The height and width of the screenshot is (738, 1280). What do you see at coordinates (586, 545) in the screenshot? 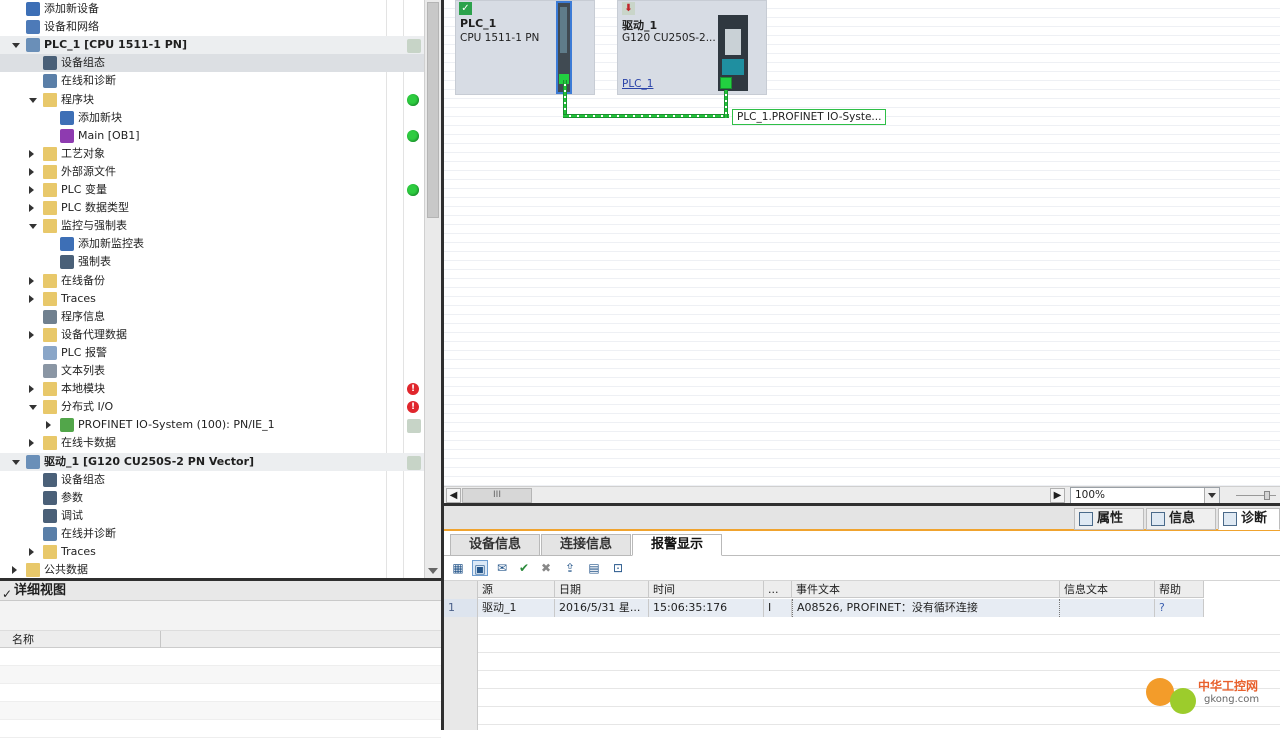
I see `tab-connection-info: 连接信息` at bounding box center [586, 545].